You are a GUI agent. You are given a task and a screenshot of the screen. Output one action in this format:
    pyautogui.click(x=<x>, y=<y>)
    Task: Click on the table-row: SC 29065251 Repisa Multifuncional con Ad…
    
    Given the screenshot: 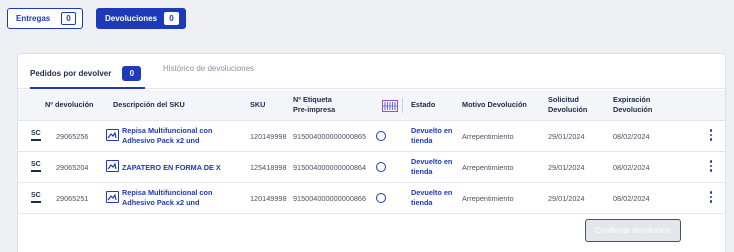 What is the action you would take?
    pyautogui.click(x=371, y=198)
    